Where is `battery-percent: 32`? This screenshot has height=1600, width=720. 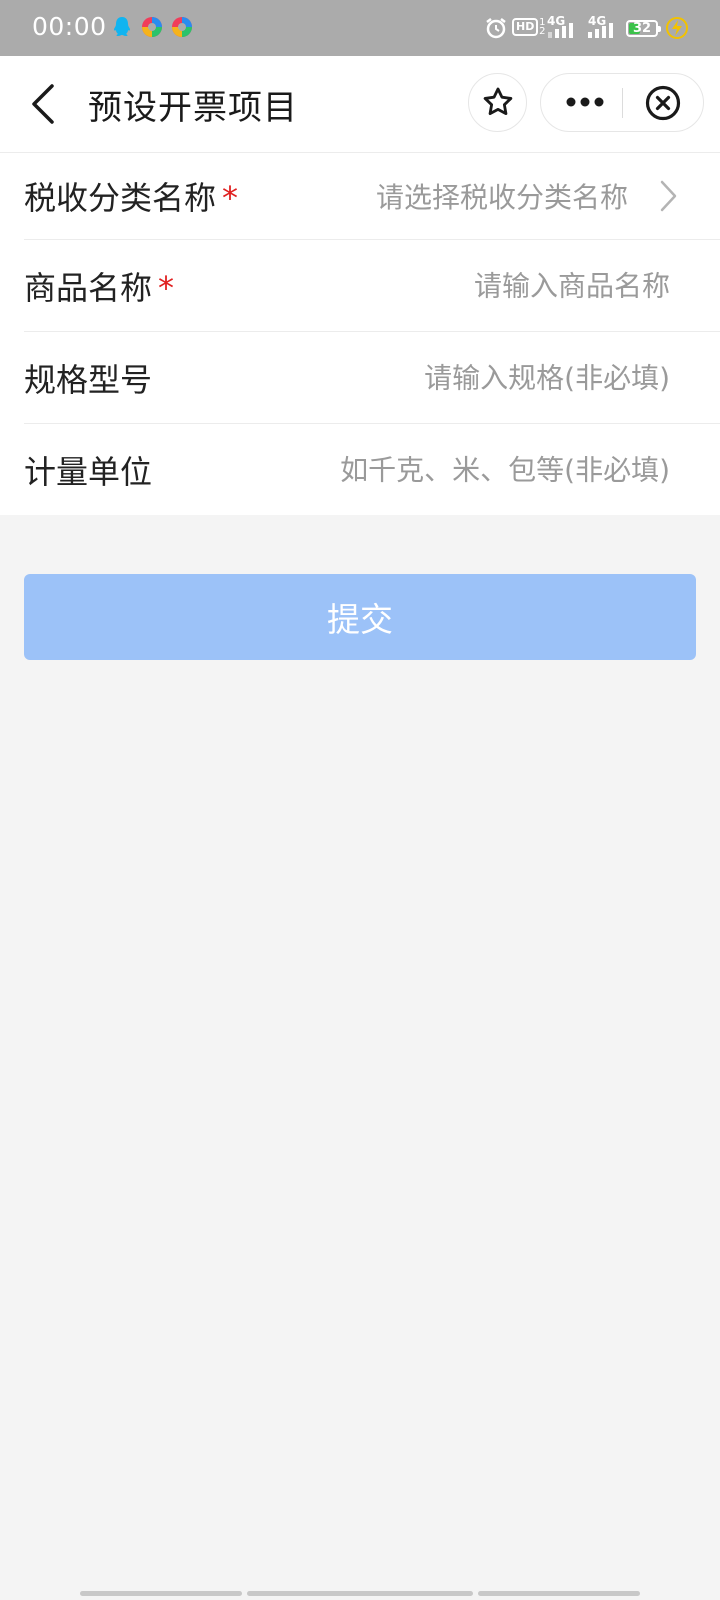
battery-percent: 32 is located at coordinates (642, 28).